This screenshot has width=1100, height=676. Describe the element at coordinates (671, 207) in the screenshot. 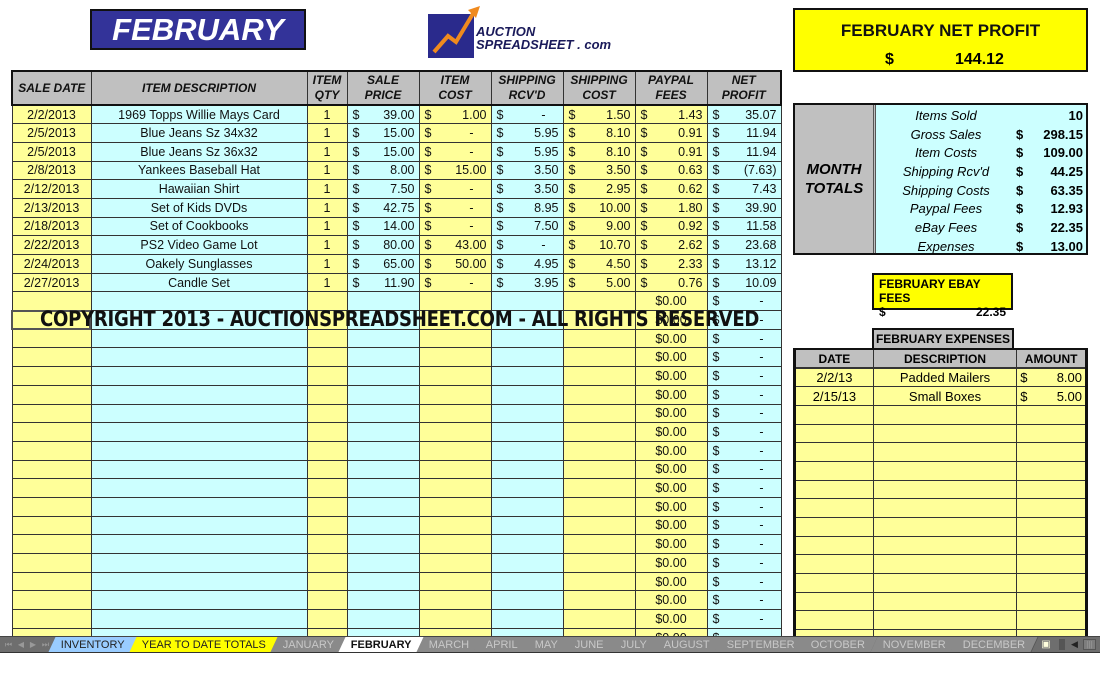

I see `money-cell: $1.80` at that location.